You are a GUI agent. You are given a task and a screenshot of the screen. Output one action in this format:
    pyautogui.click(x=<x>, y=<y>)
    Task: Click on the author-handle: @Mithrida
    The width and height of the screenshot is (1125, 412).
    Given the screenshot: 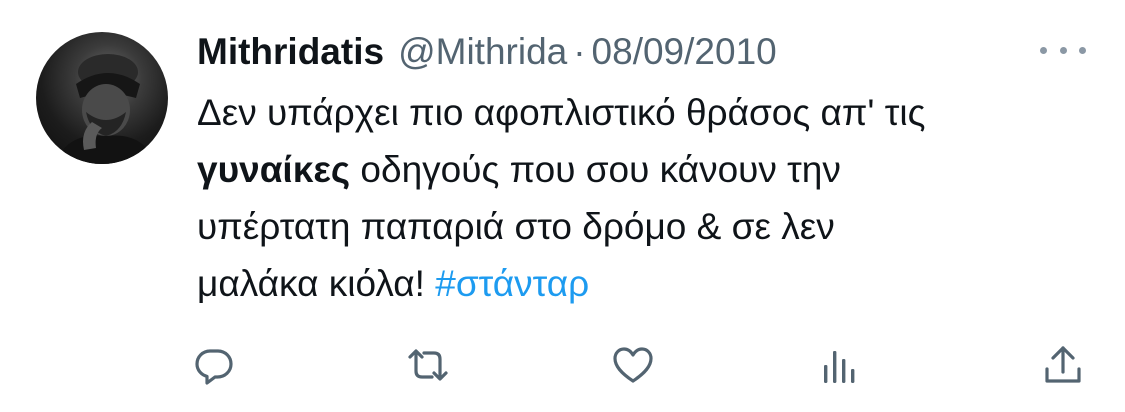 What is the action you would take?
    pyautogui.click(x=482, y=52)
    